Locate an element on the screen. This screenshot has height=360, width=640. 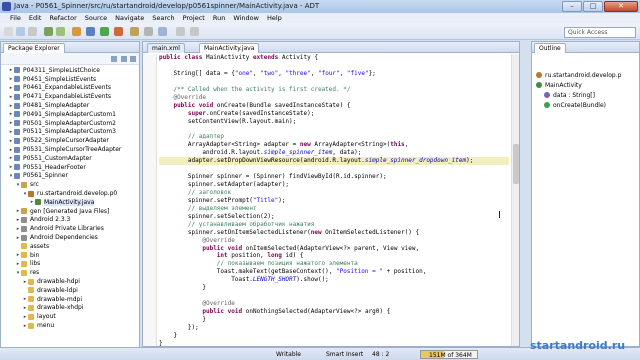
new-java-project-icon is located at coordinates (76, 31).